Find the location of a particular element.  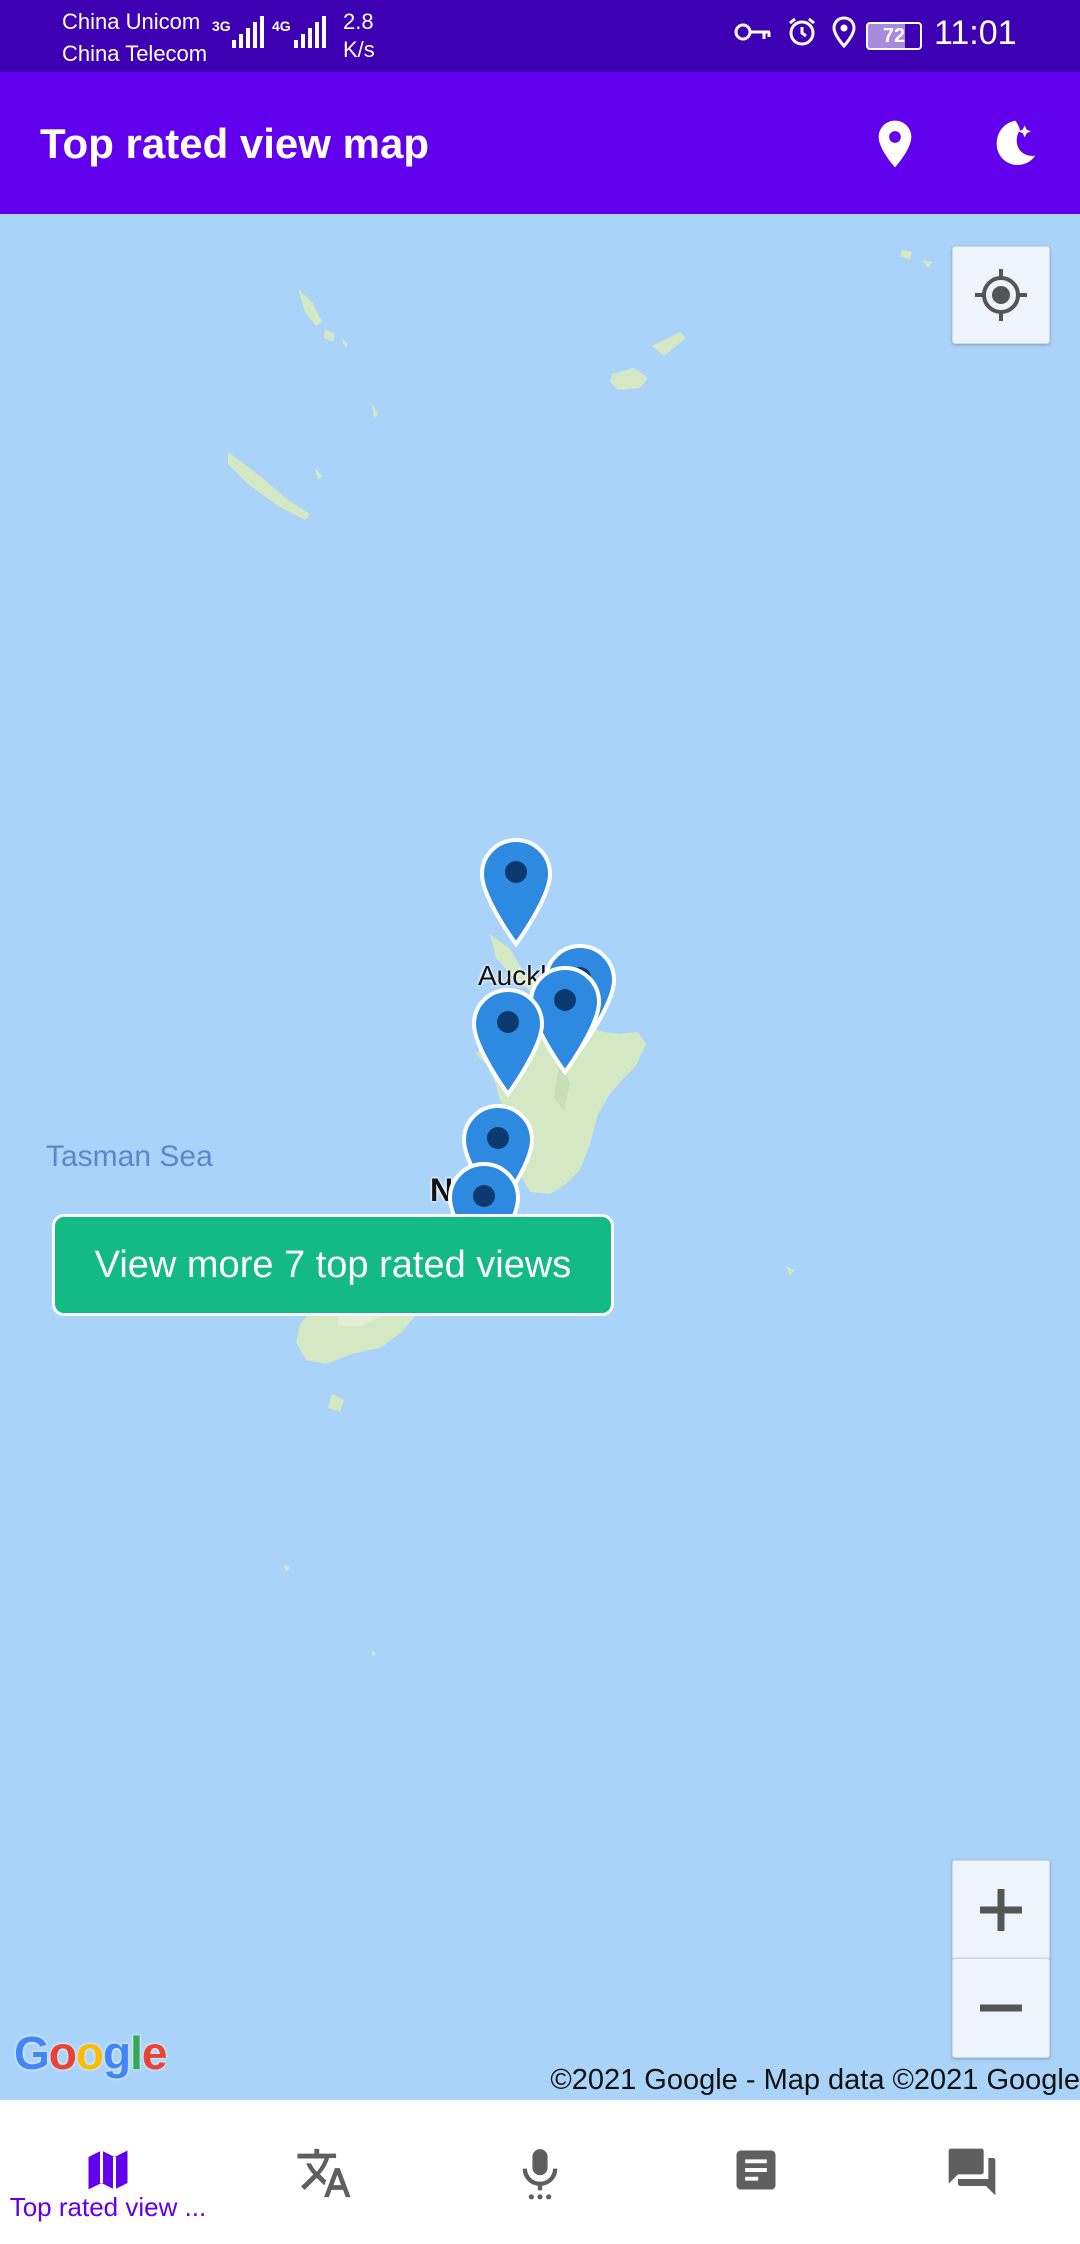

map-icon is located at coordinates (108, 2170).